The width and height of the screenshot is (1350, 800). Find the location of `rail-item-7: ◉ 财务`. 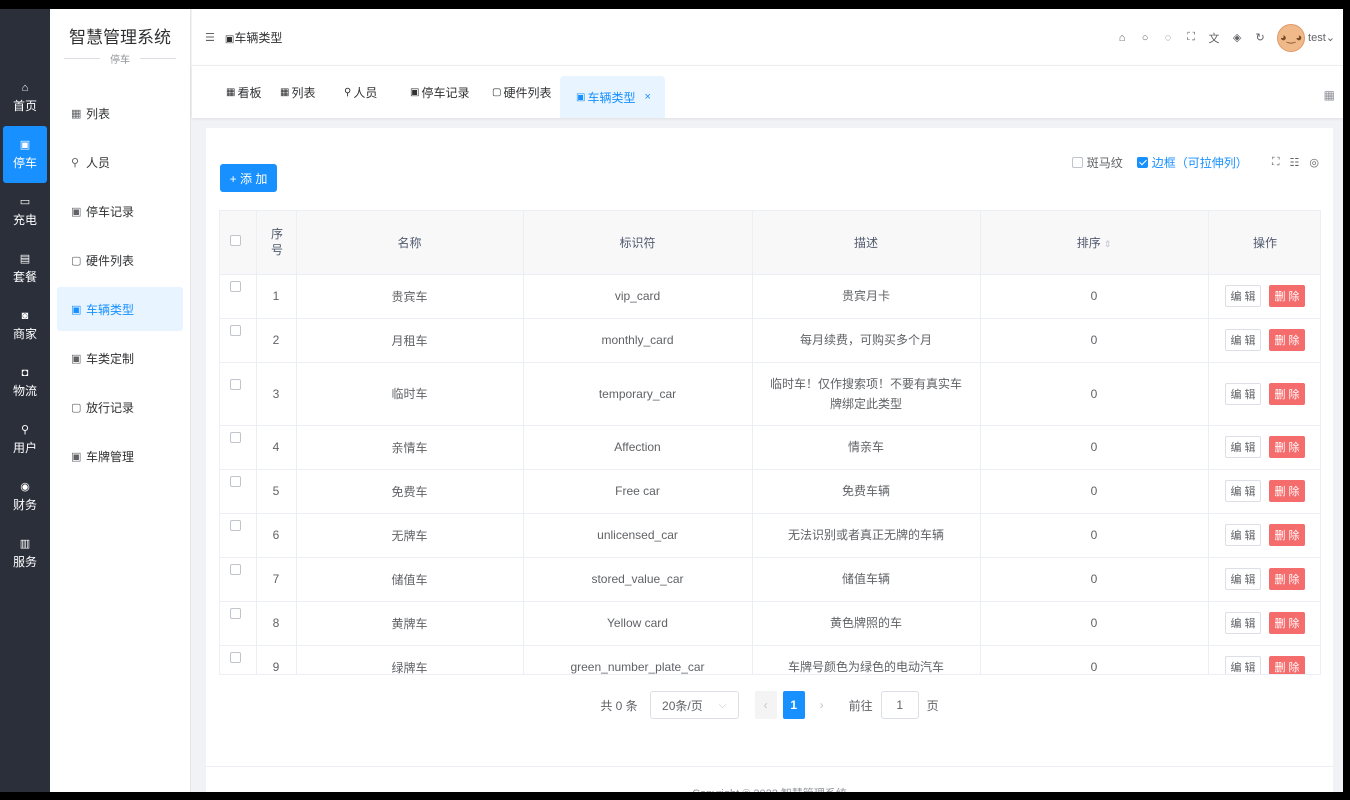

rail-item-7: ◉ 财务 is located at coordinates (25, 496).